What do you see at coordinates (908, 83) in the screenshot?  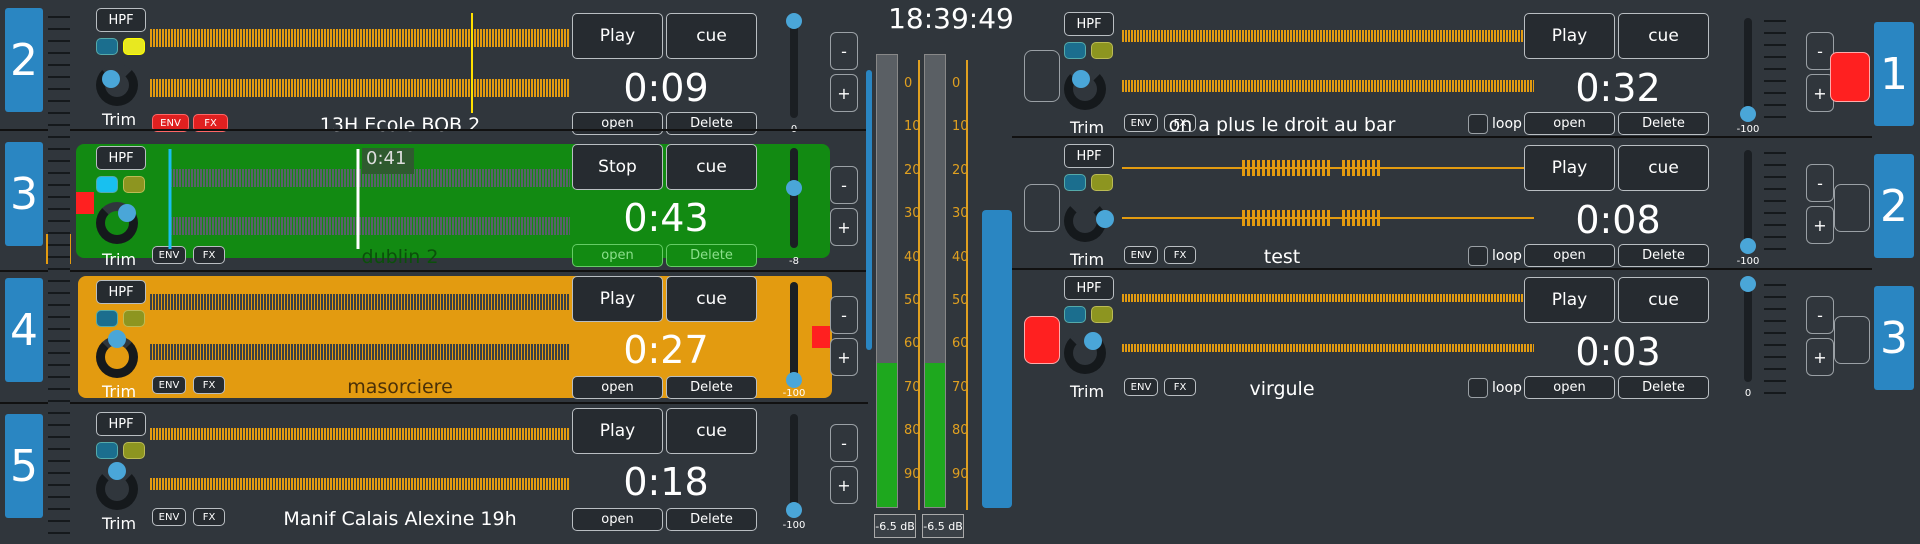 I see `meter-scale-label: 0` at bounding box center [908, 83].